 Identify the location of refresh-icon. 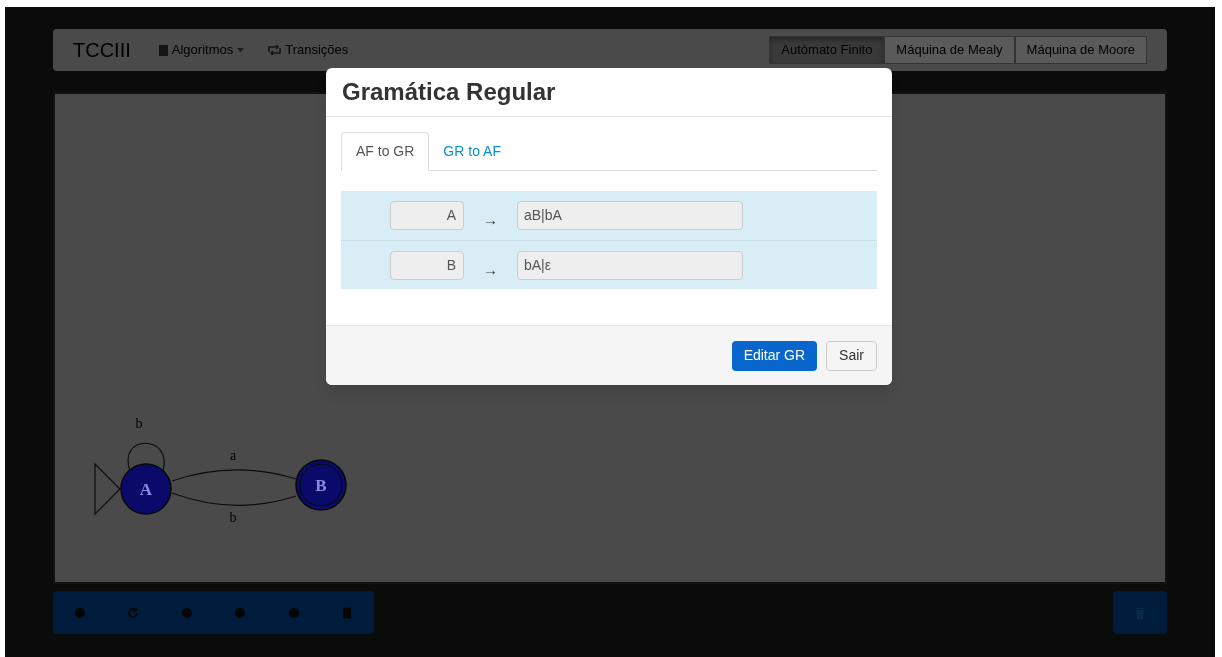
(133, 612).